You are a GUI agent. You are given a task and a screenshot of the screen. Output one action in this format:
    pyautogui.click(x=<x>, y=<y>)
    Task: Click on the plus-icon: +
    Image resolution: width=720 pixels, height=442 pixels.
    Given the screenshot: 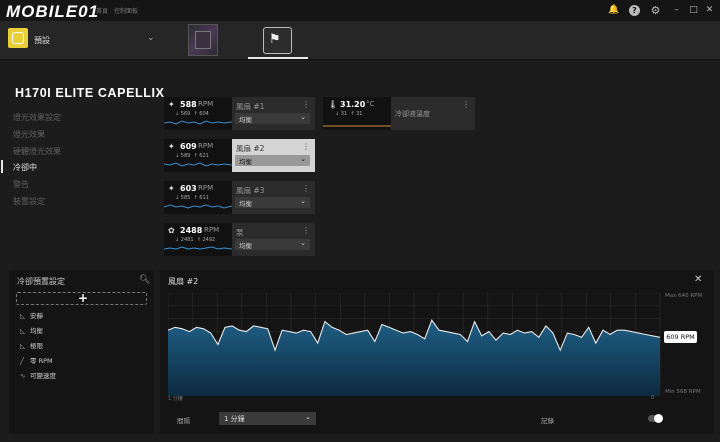 What is the action you would take?
    pyautogui.click(x=83, y=298)
    